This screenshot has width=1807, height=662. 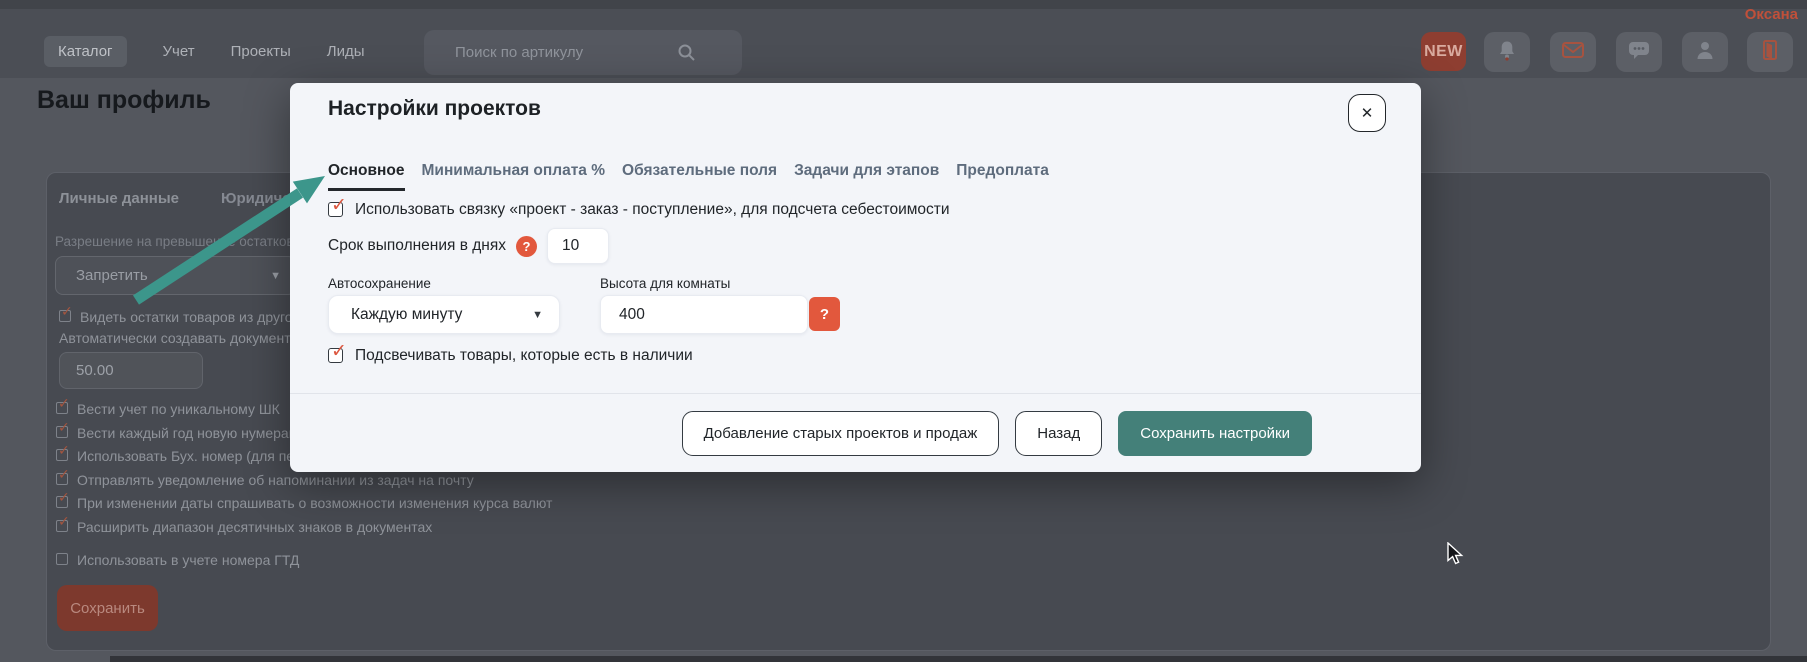 What do you see at coordinates (112, 275) in the screenshot?
I see `permission-value: Запретить` at bounding box center [112, 275].